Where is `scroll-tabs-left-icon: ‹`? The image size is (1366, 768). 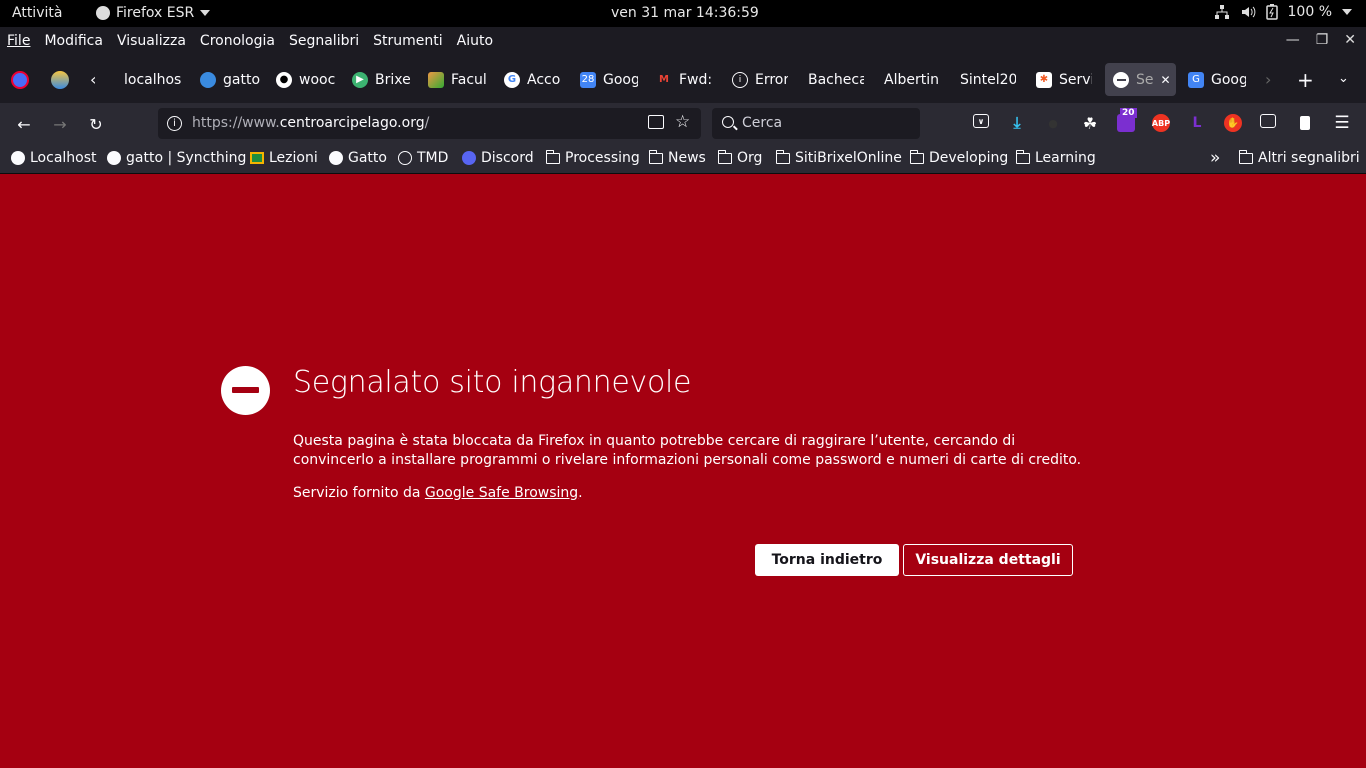 scroll-tabs-left-icon: ‹ is located at coordinates (93, 79).